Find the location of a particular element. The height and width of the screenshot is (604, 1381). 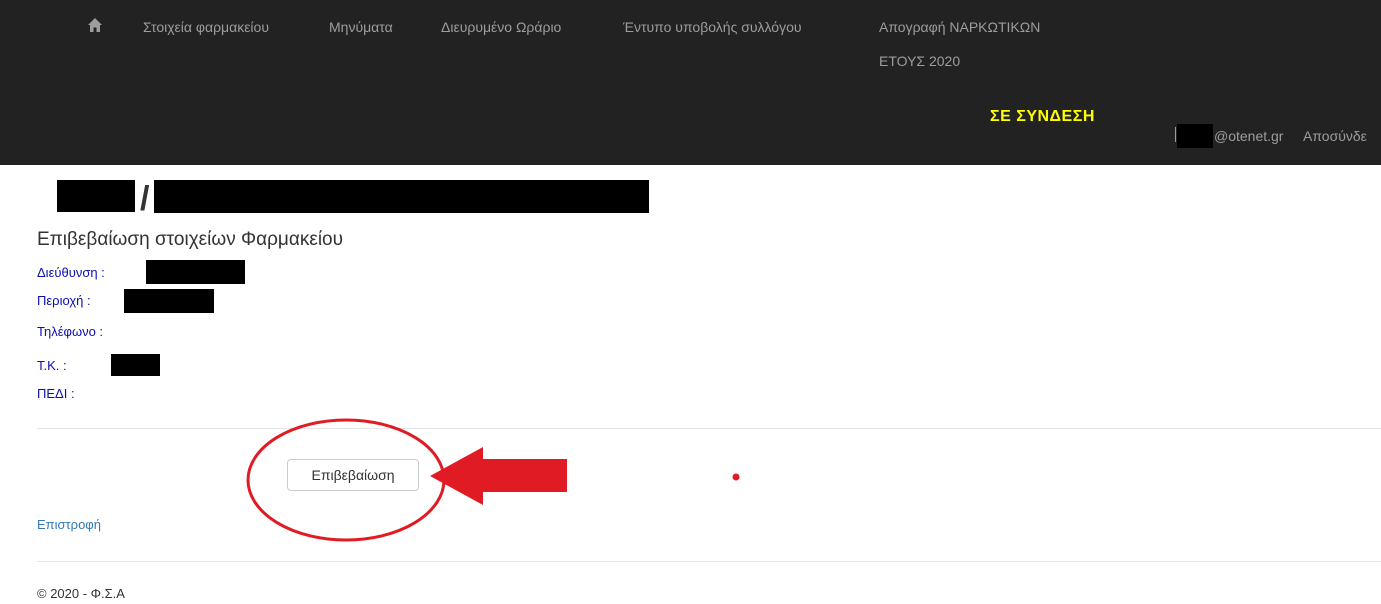

redacted-address is located at coordinates (195, 272).